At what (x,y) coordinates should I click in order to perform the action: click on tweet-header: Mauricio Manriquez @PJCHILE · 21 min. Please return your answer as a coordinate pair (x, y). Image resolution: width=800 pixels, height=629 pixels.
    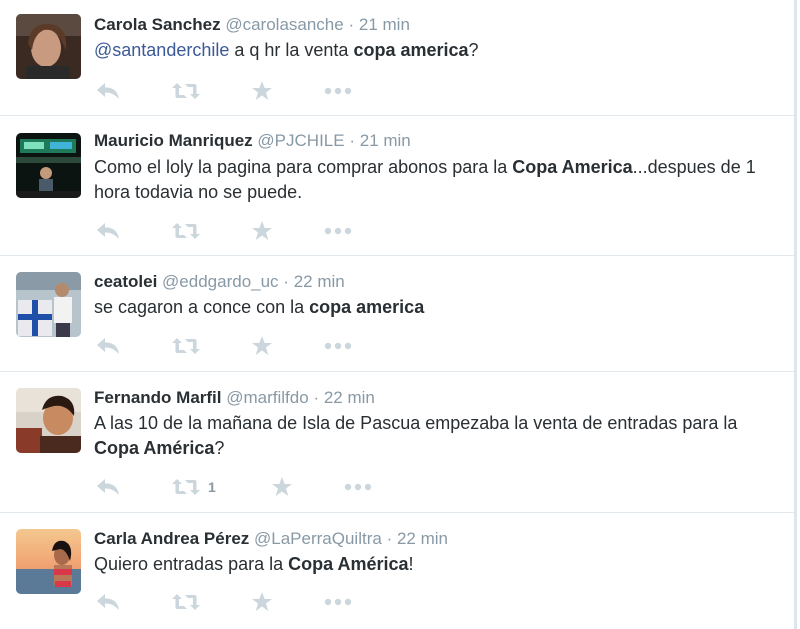
    Looking at the image, I should click on (252, 141).